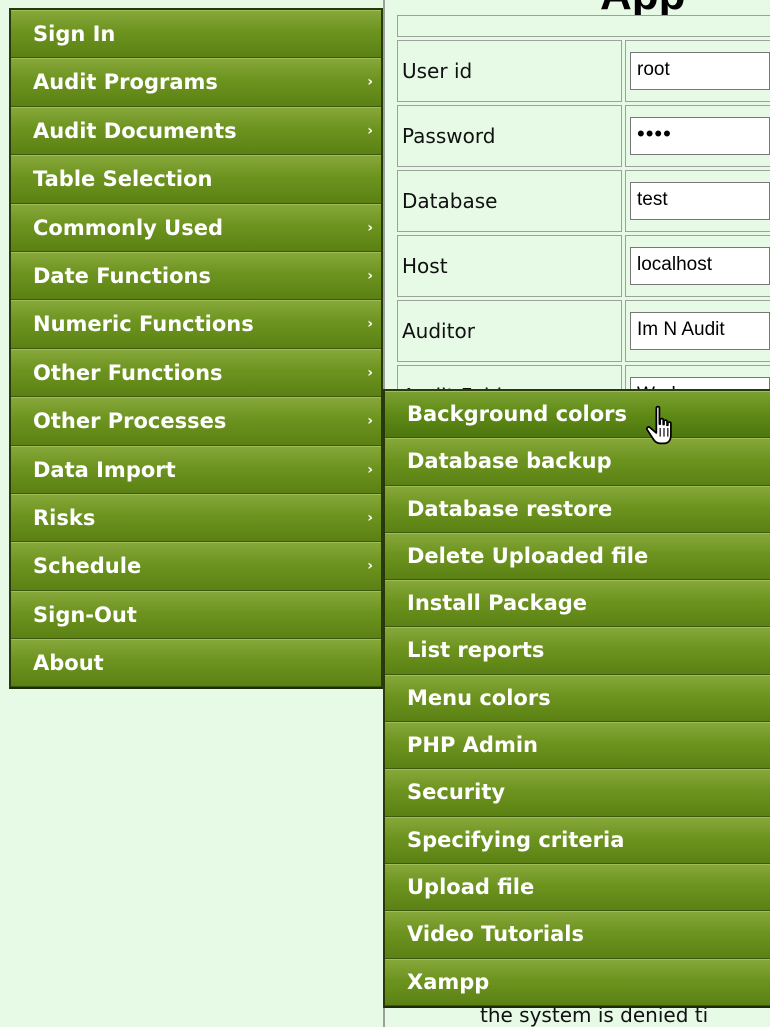  What do you see at coordinates (510, 508) in the screenshot?
I see `submenu-item-label: Database restore` at bounding box center [510, 508].